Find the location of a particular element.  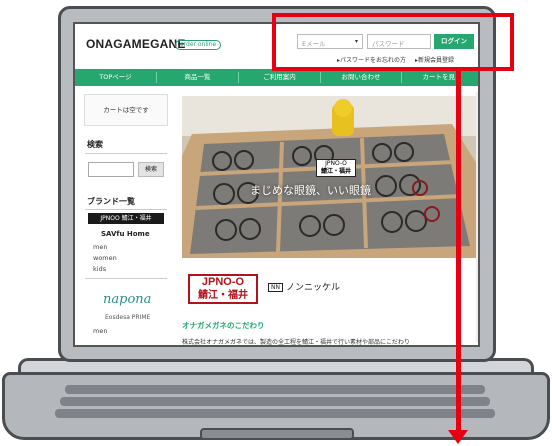

trackpad is located at coordinates (277, 434).